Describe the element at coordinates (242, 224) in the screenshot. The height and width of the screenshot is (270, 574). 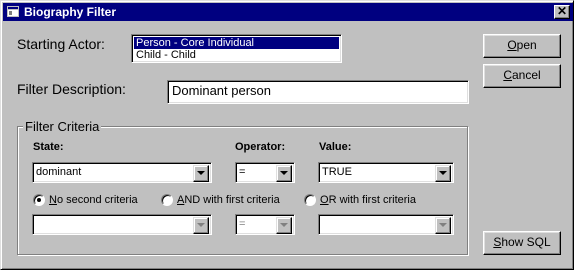
I see `second-operator-value: =` at that location.